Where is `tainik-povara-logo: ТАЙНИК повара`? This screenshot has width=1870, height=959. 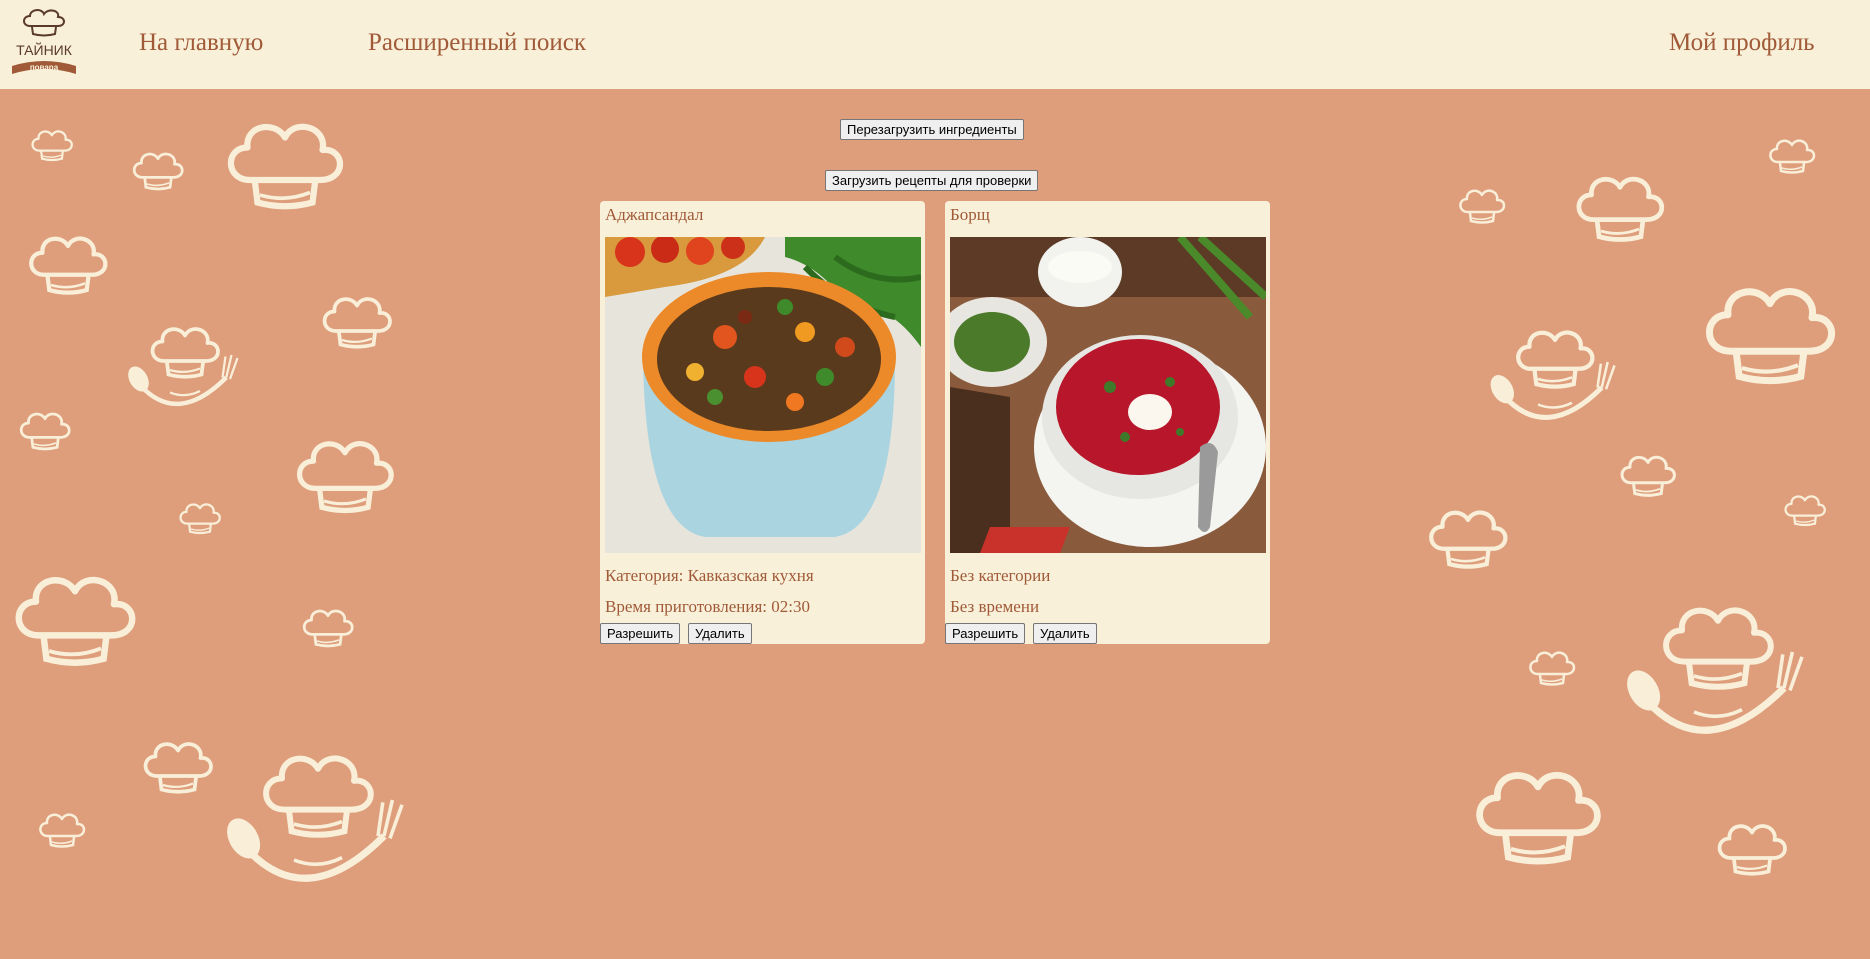 tainik-povara-logo: ТАЙНИК повара is located at coordinates (44, 42).